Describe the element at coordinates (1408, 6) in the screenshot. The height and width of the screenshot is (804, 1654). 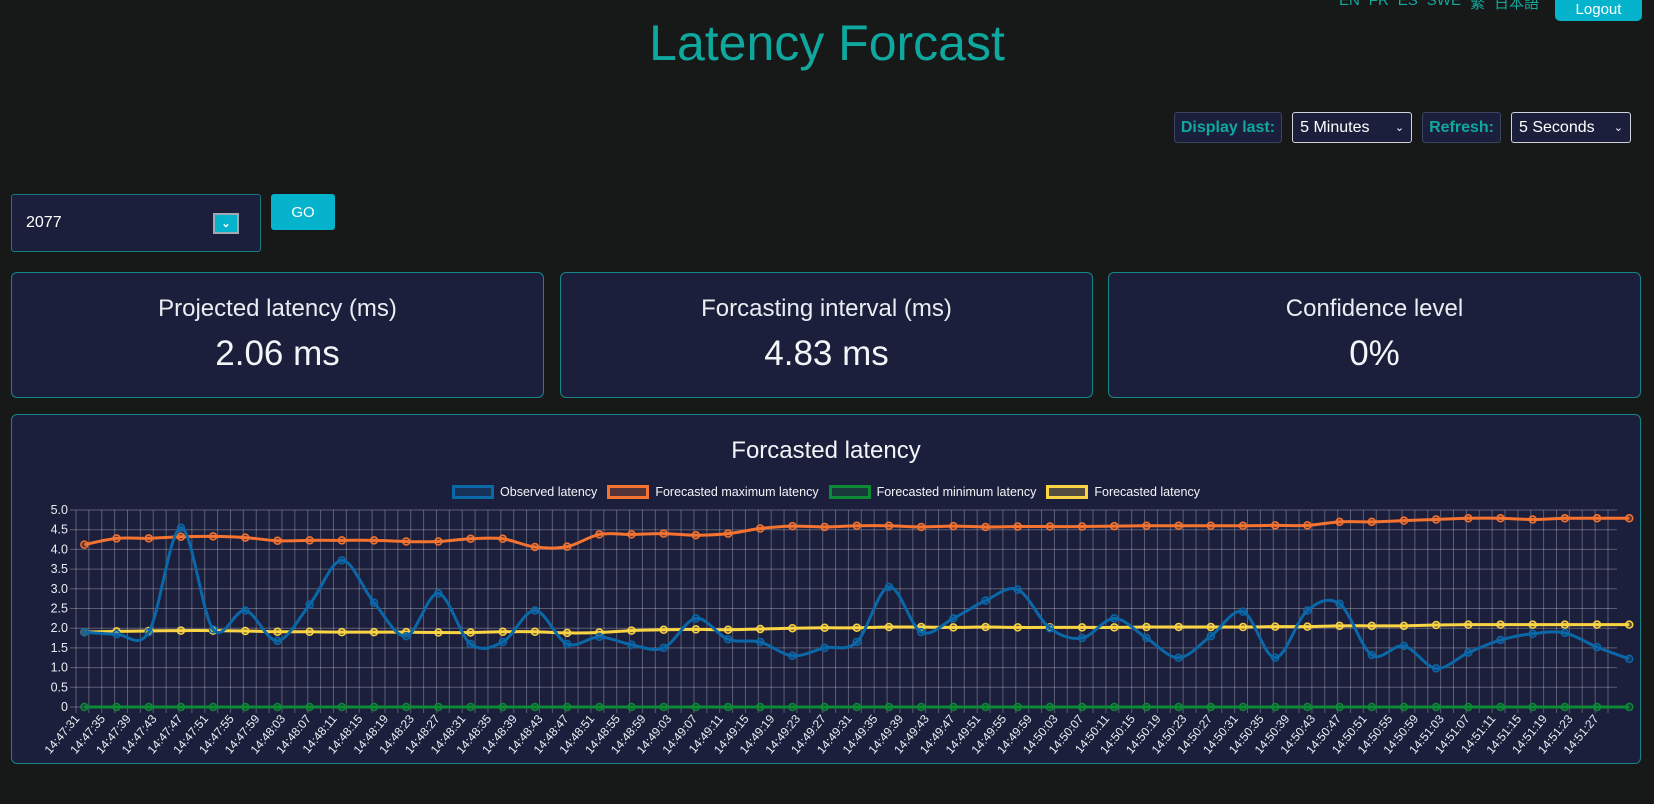
I see `lang-es-link: ES` at that location.